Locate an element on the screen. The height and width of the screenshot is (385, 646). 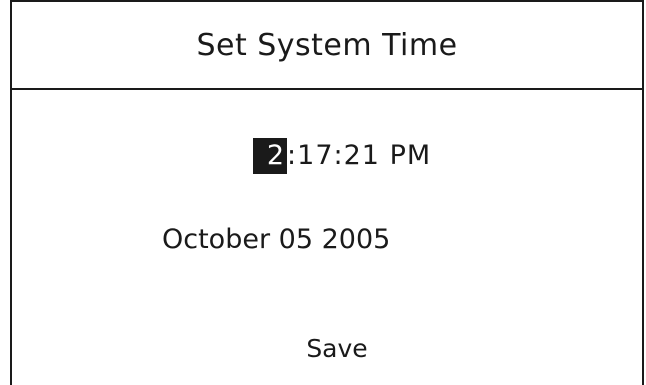
time-ampm-field: PM is located at coordinates (411, 156).